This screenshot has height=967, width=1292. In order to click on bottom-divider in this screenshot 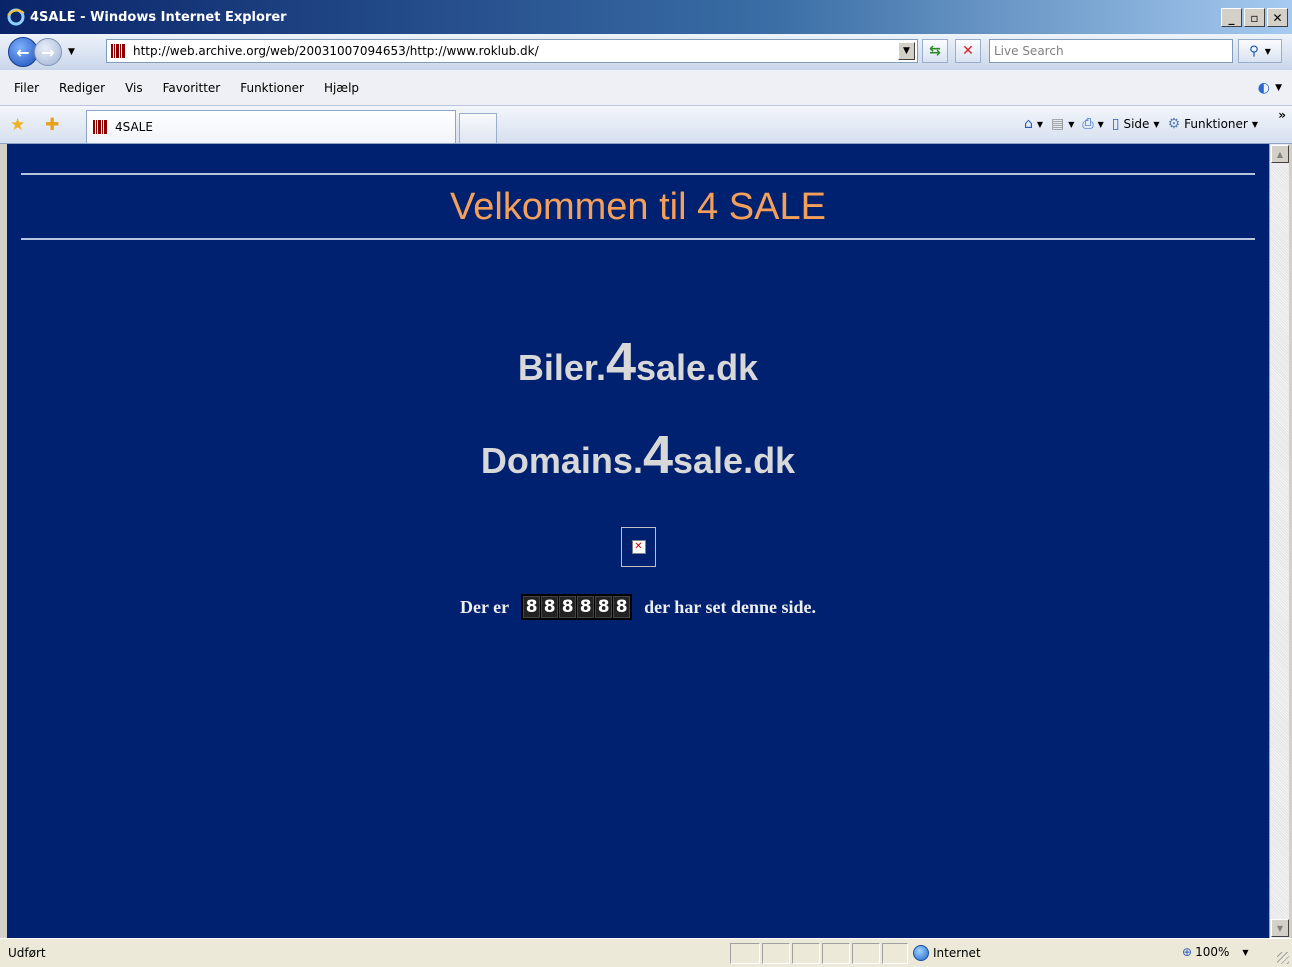, I will do `click(638, 239)`.